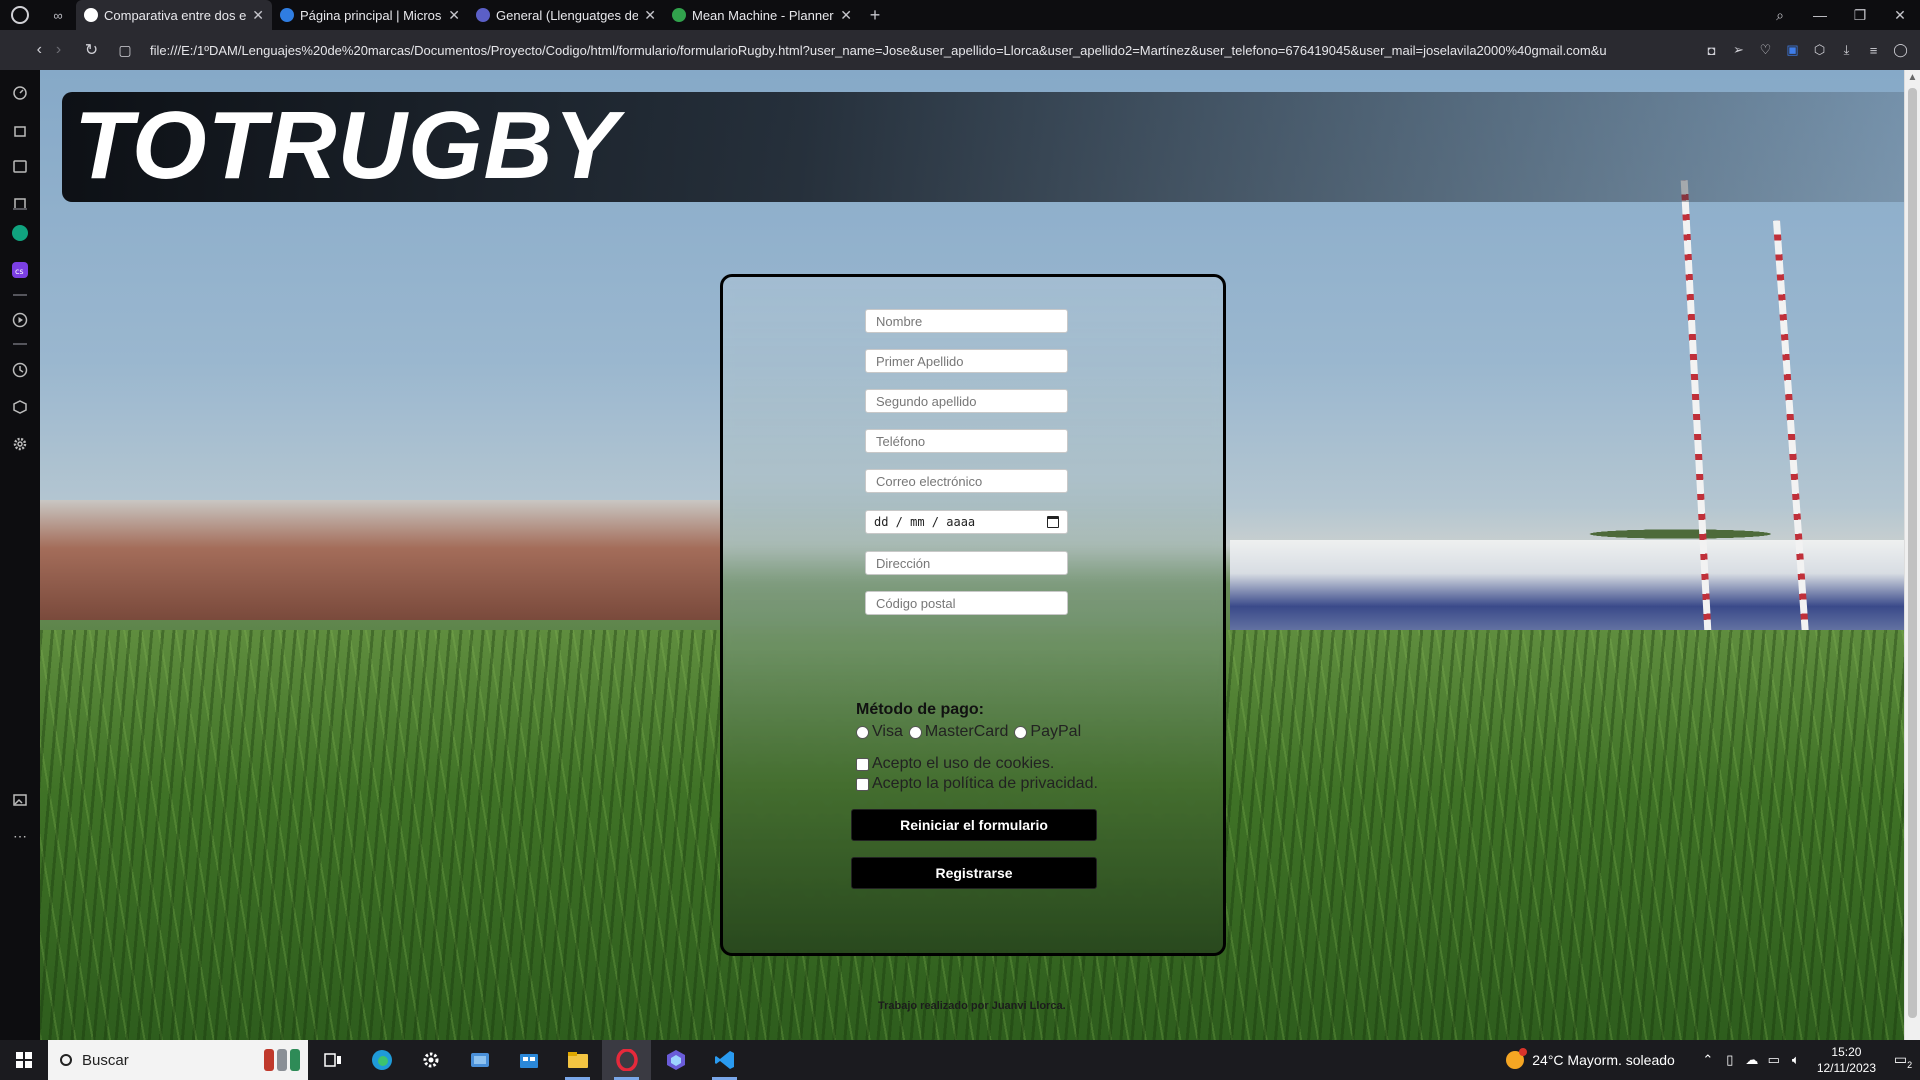 This screenshot has height=1080, width=1920. I want to click on extension-icon, so click(20, 204).